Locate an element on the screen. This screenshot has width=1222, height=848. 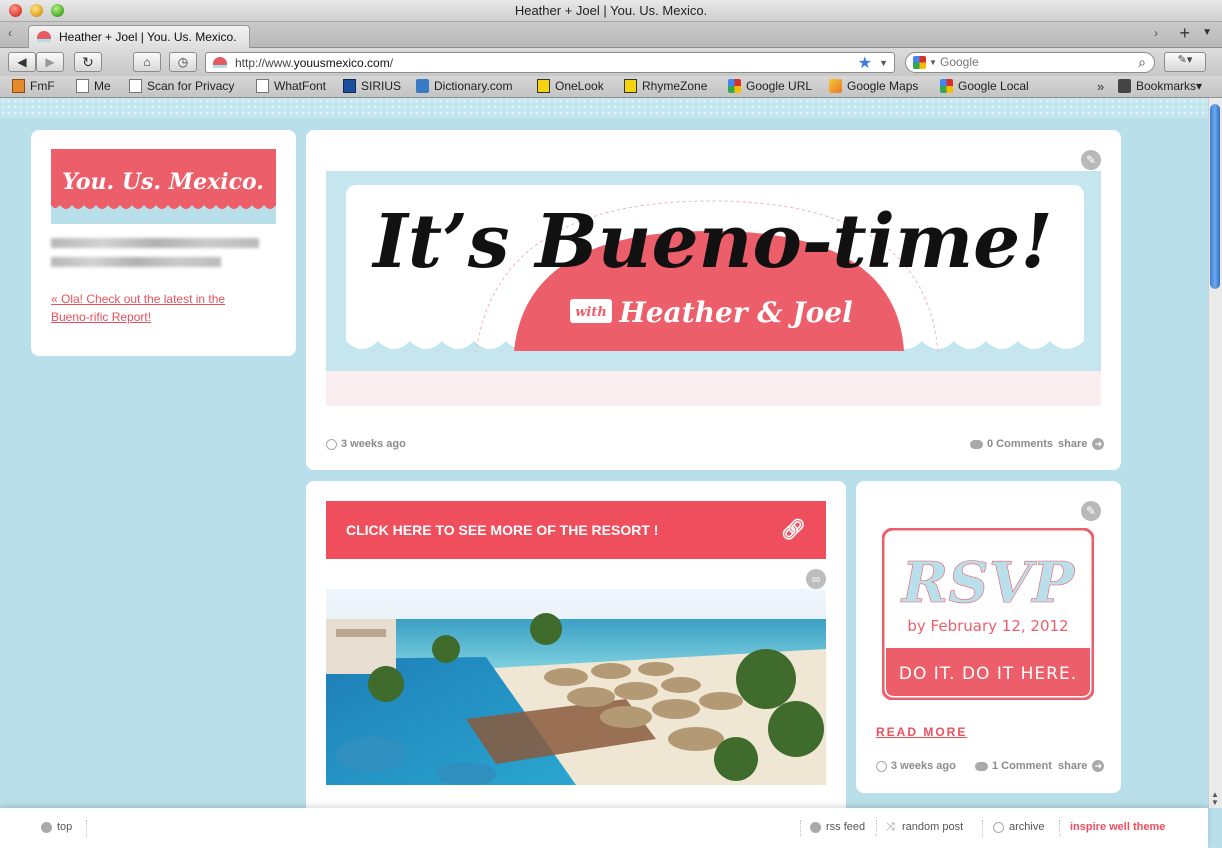
bookmark-sirius: SIRIUS is located at coordinates (372, 86).